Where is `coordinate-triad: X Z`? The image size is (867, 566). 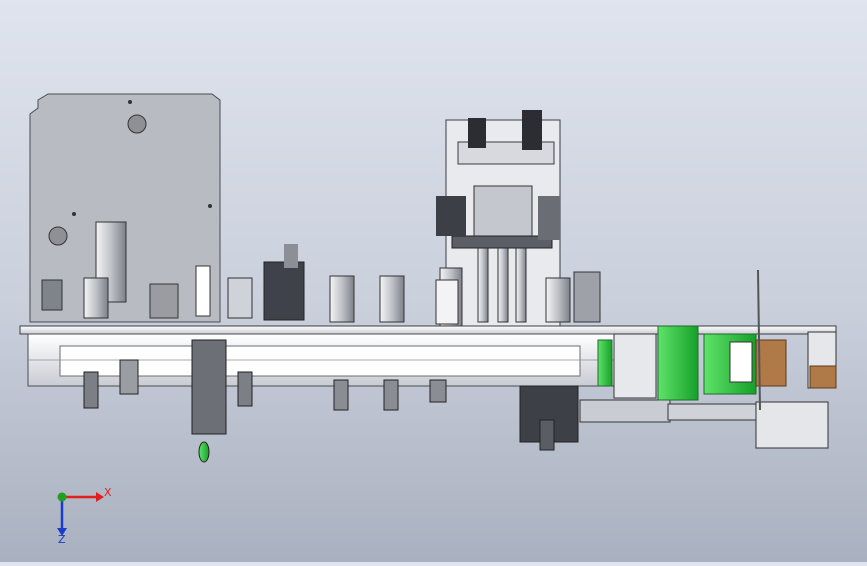 coordinate-triad: X Z is located at coordinates (84, 516).